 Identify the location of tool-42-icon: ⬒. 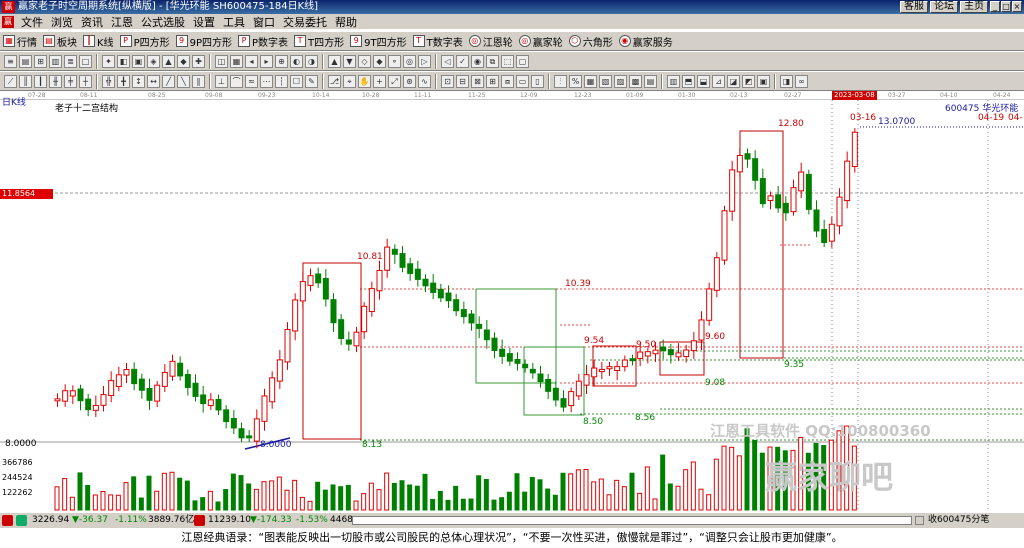
(688, 81).